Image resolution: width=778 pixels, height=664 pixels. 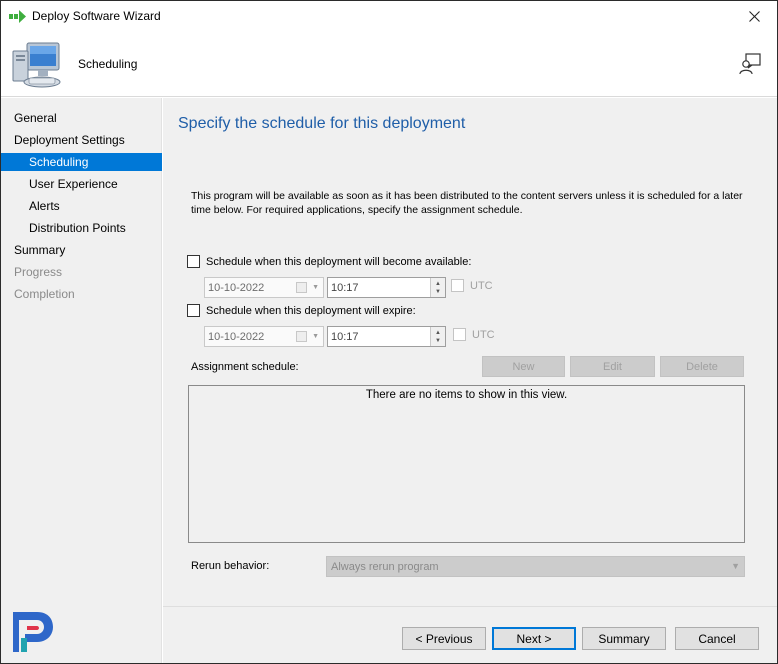 What do you see at coordinates (535, 566) in the screenshot?
I see `rerun-behavior-select: Always rerun program ▼` at bounding box center [535, 566].